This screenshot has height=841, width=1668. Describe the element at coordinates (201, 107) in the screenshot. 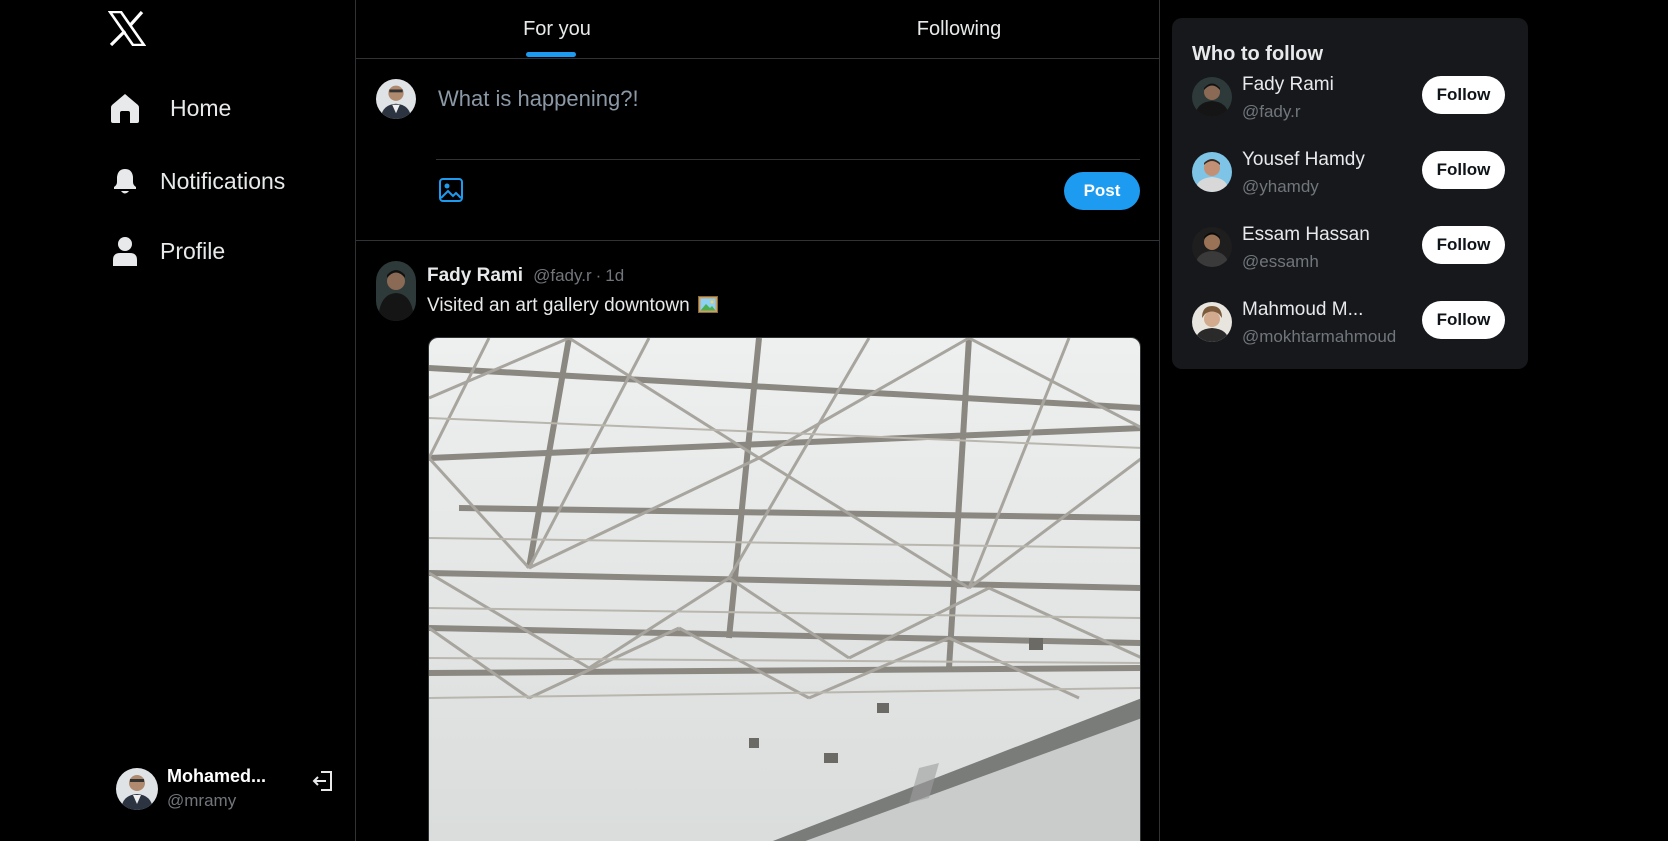

I see `nav-home-label: Home` at that location.